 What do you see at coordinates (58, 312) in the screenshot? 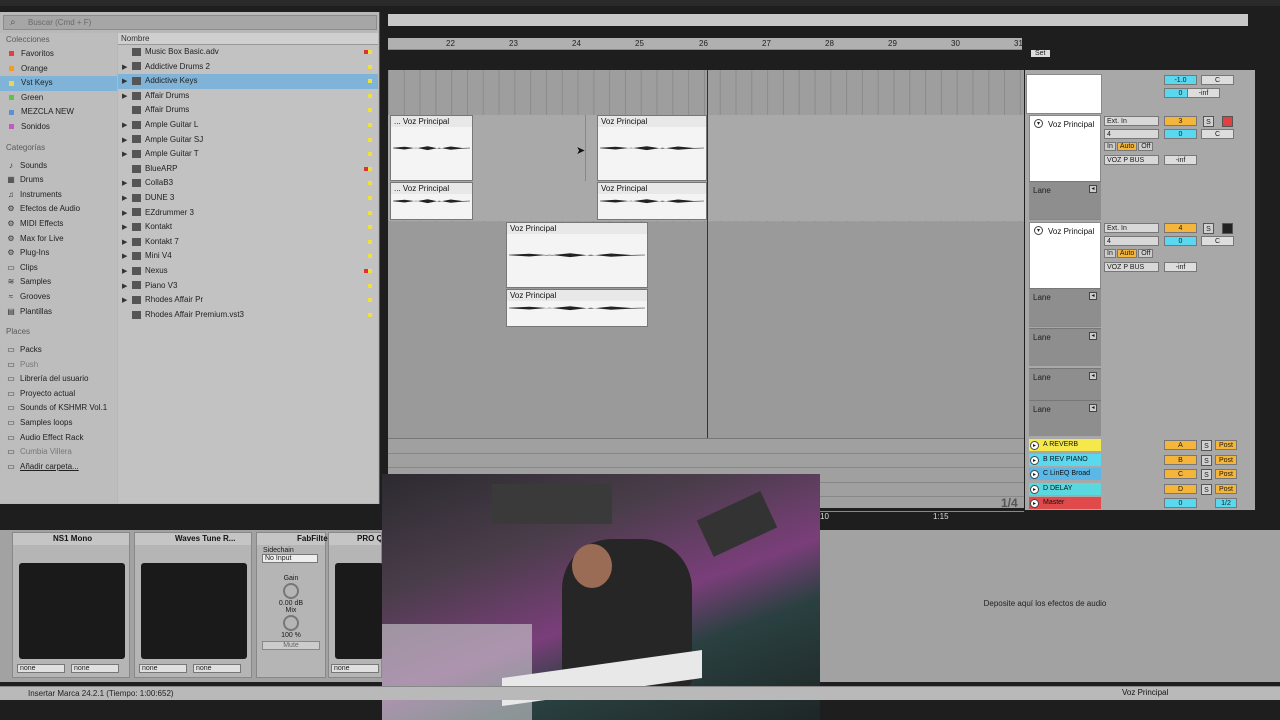
I see `category-item: ▤ Plantillas` at bounding box center [58, 312].